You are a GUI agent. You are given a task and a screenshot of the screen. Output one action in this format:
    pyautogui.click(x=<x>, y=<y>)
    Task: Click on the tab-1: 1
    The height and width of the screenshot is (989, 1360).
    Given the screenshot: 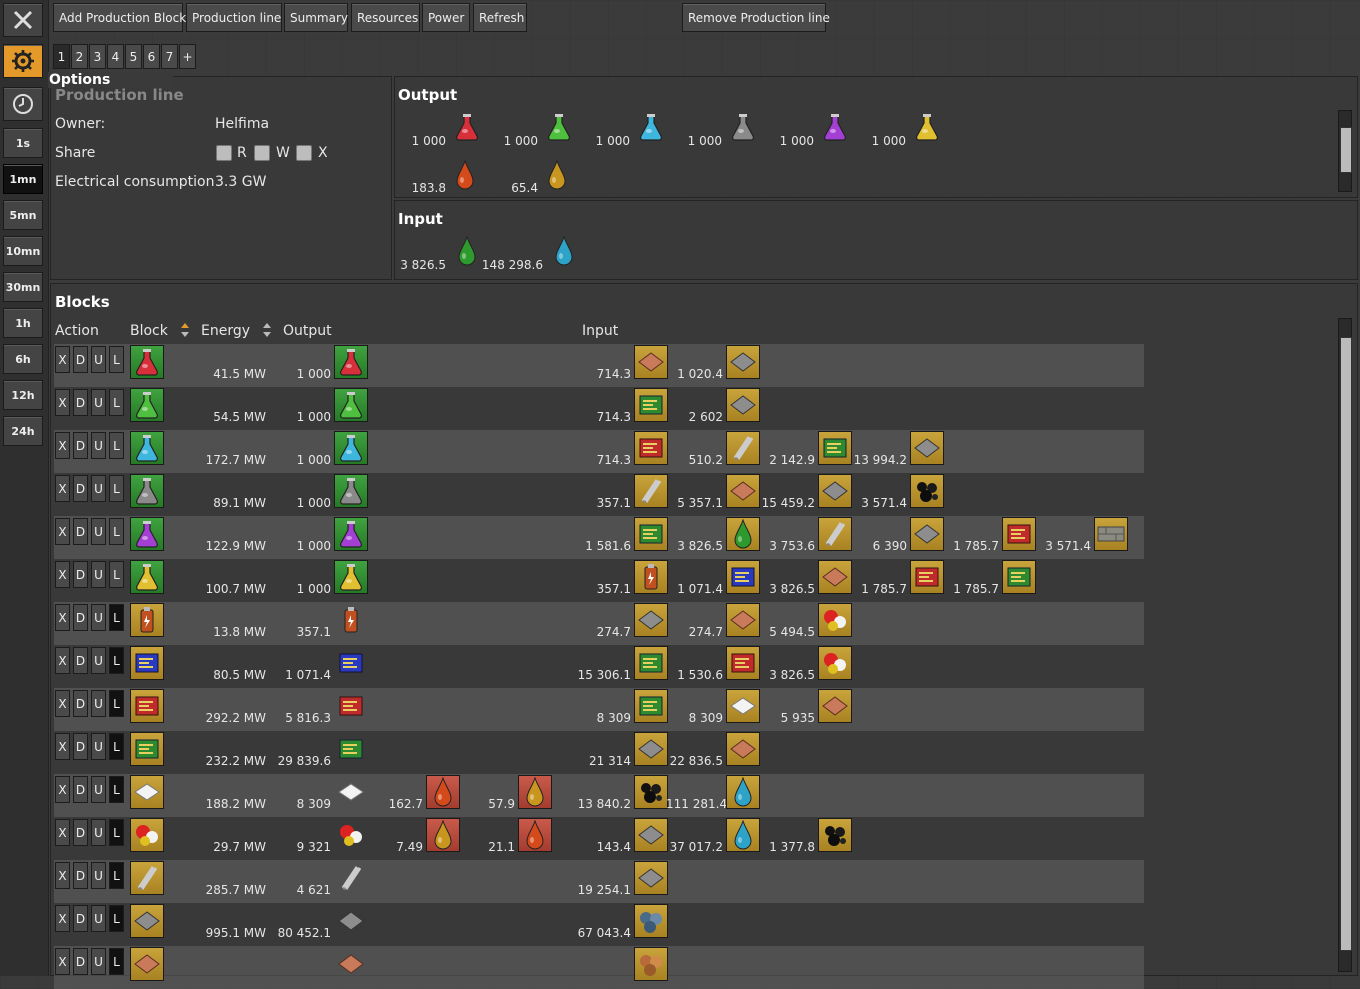 What is the action you would take?
    pyautogui.click(x=61, y=56)
    